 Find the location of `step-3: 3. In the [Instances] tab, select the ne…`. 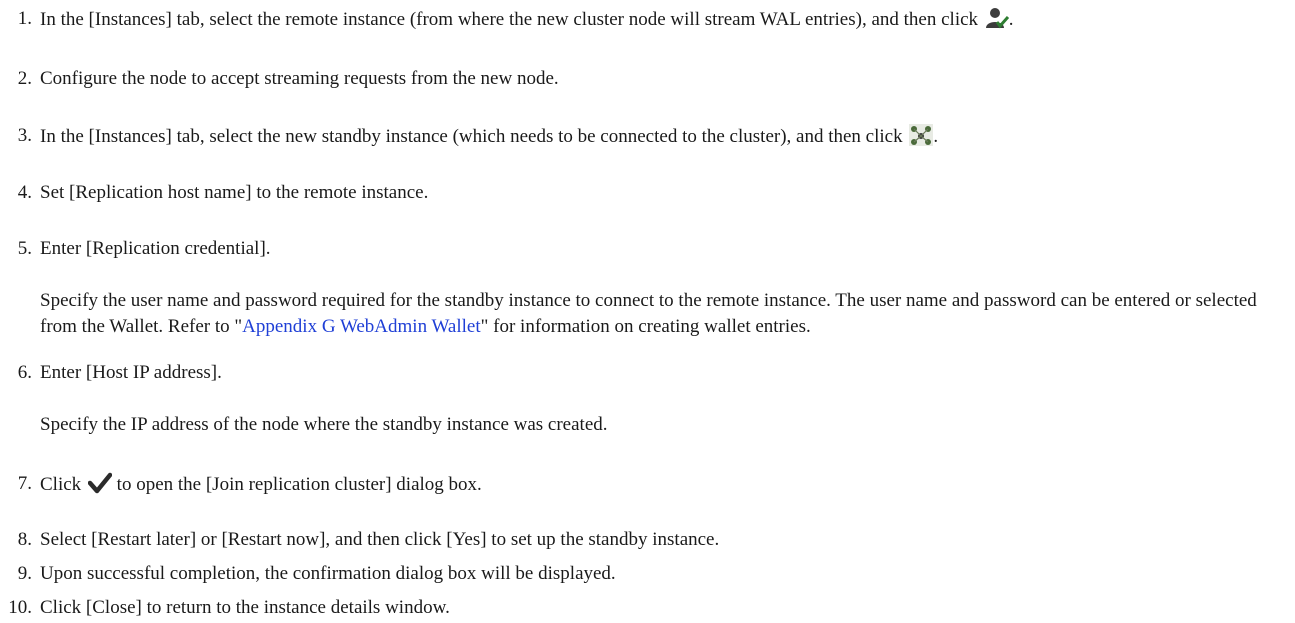

step-3: 3. In the [Instances] tab, select the ne… is located at coordinates (647, 136).